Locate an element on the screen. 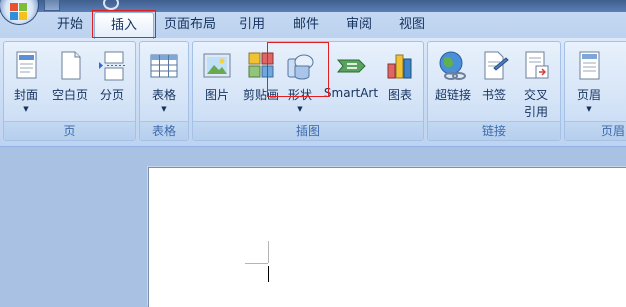 This screenshot has width=626, height=307. tab-review: 审阅 is located at coordinates (359, 25).